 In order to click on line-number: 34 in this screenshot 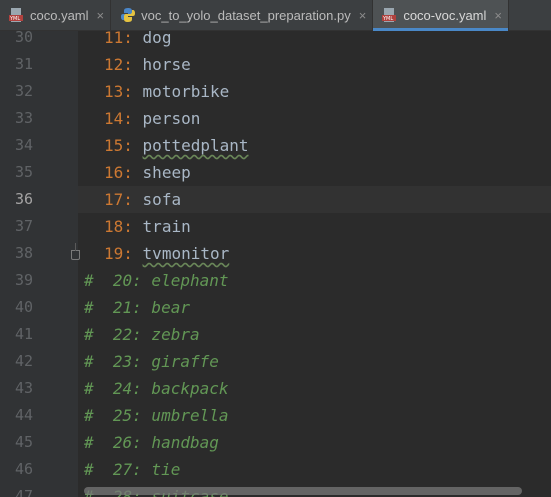, I will do `click(23, 145)`.